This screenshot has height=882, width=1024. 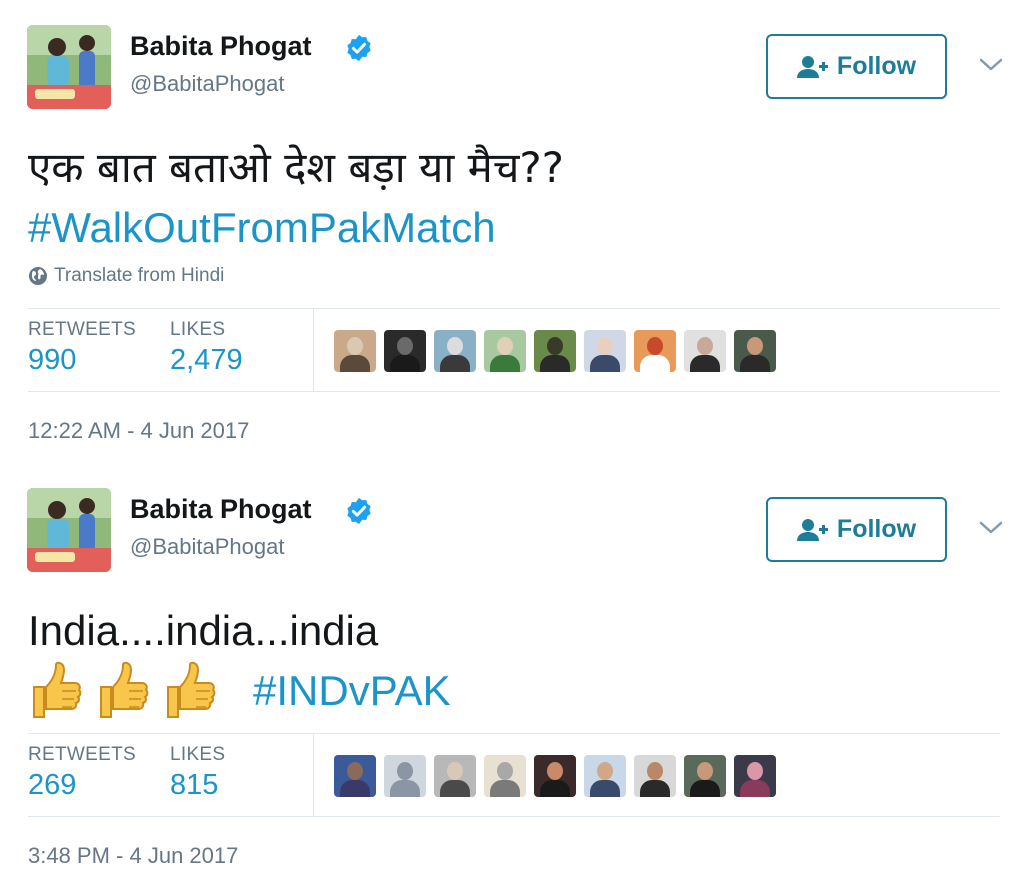 I want to click on translate-label: Translate from Hindi, so click(x=139, y=275).